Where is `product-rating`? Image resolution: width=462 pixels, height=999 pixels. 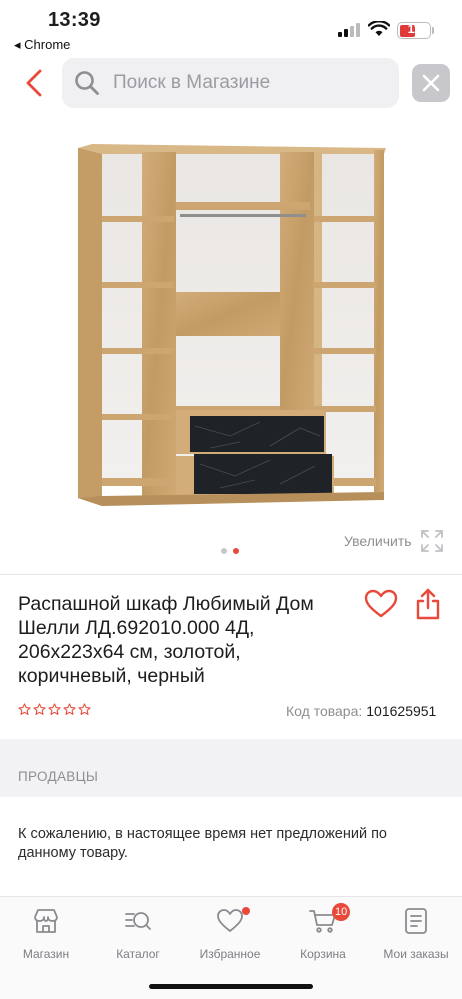 product-rating is located at coordinates (54, 709).